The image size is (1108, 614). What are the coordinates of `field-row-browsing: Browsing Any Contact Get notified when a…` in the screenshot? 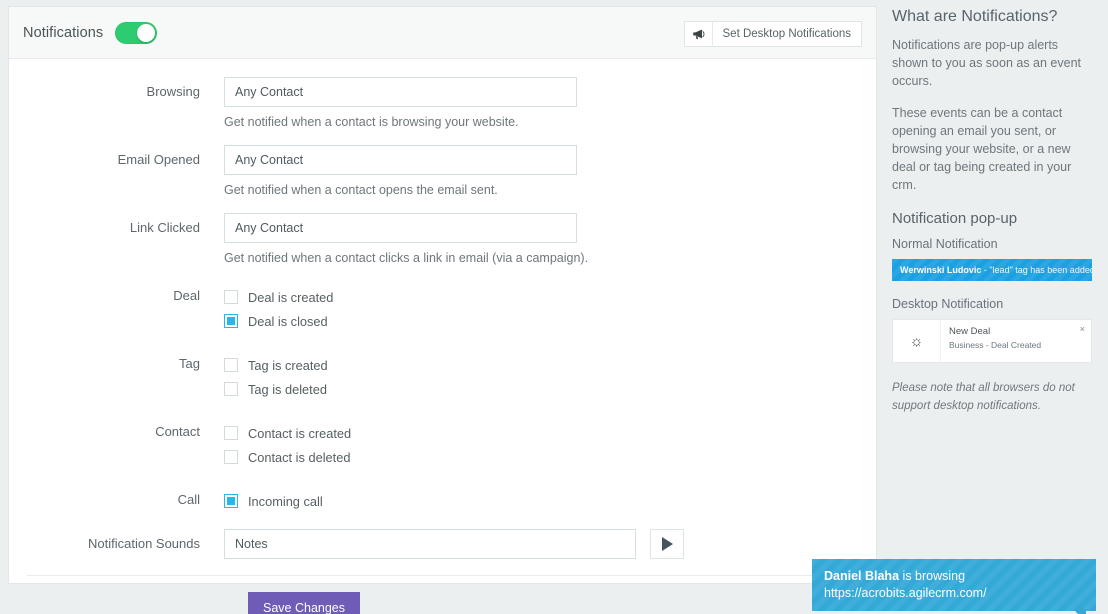 It's located at (442, 110).